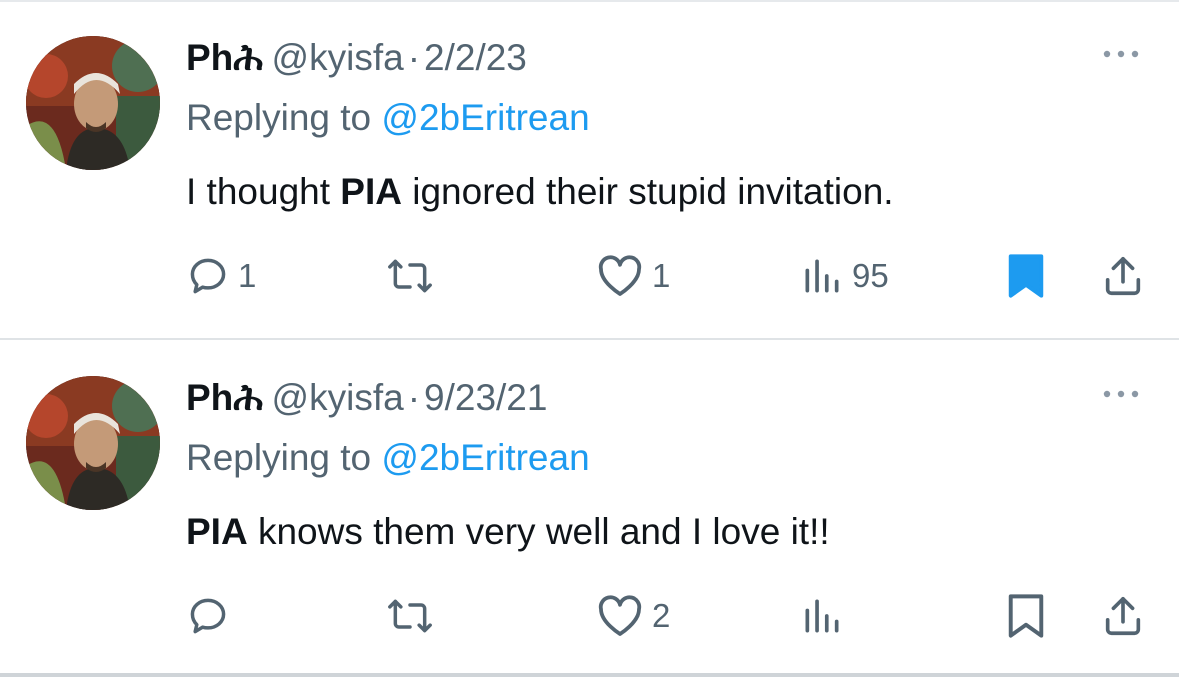  I want to click on like-count: 1, so click(661, 275).